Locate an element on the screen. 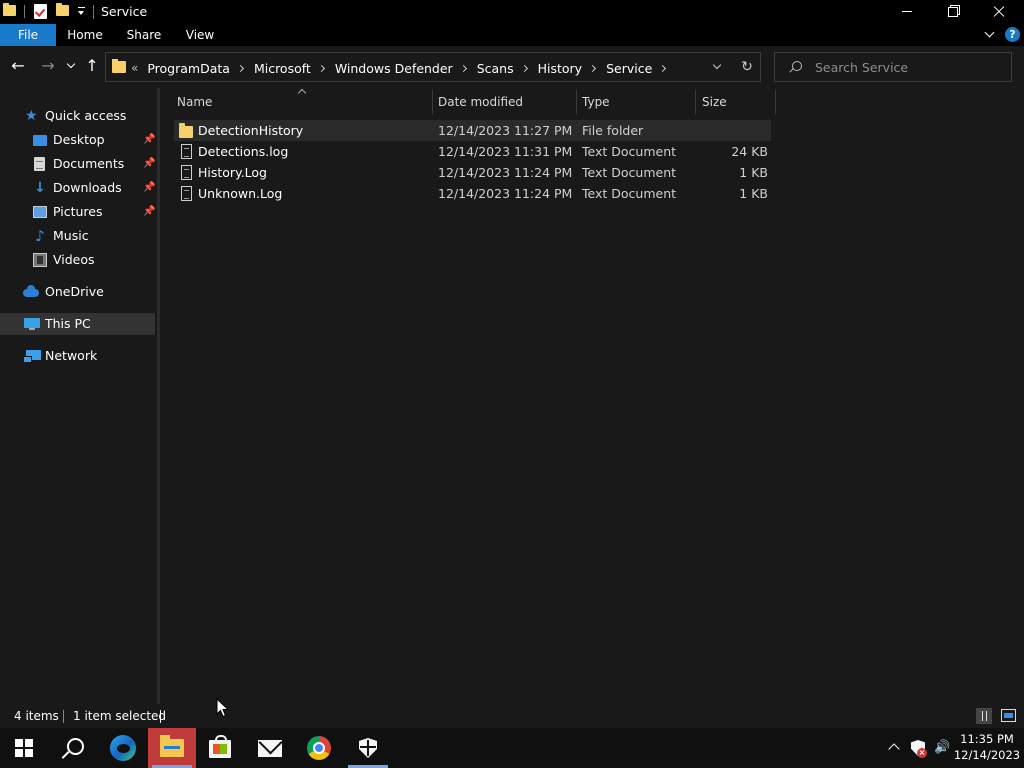  column-label: Date modified is located at coordinates (481, 102).